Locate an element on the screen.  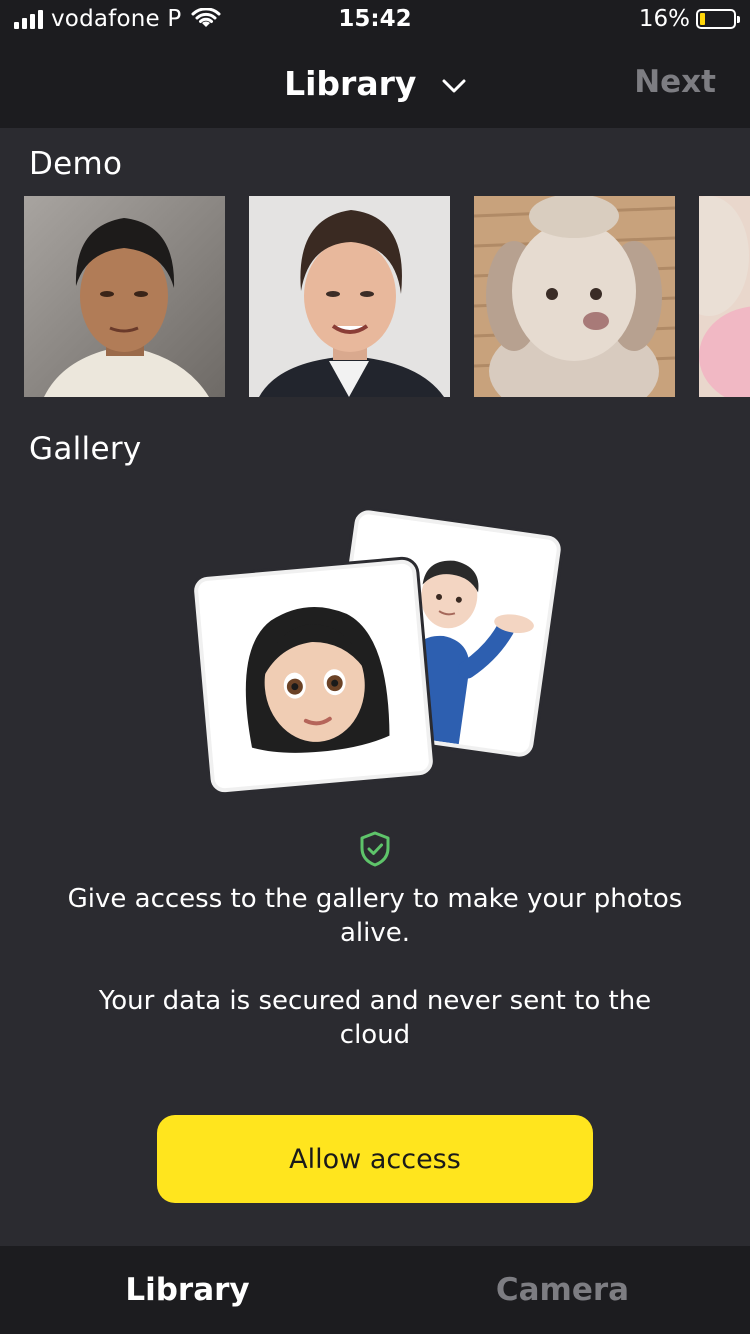
tab-camera: Camera is located at coordinates (562, 1290).